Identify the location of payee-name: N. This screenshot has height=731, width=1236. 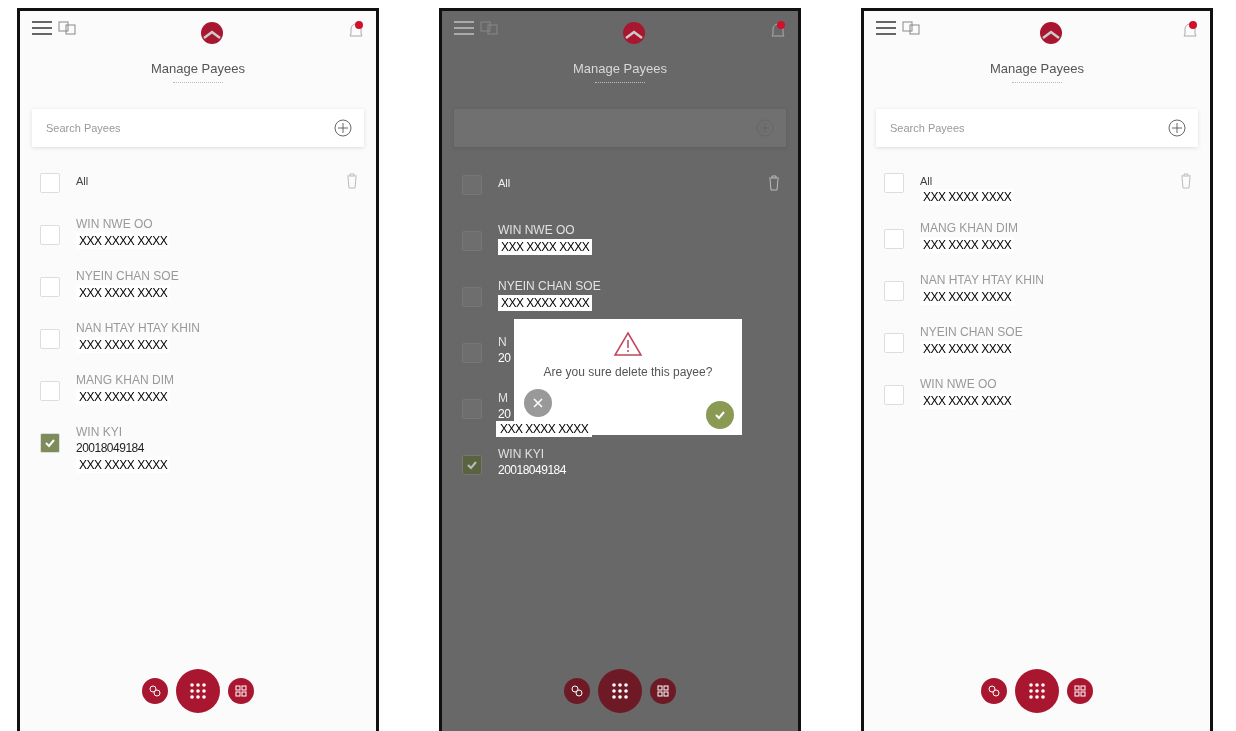
(502, 342).